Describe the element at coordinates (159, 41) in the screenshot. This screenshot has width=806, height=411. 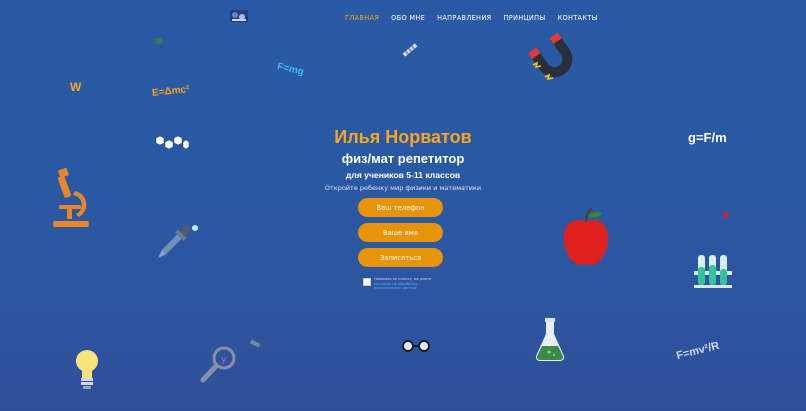
I see `leaf-icon` at that location.